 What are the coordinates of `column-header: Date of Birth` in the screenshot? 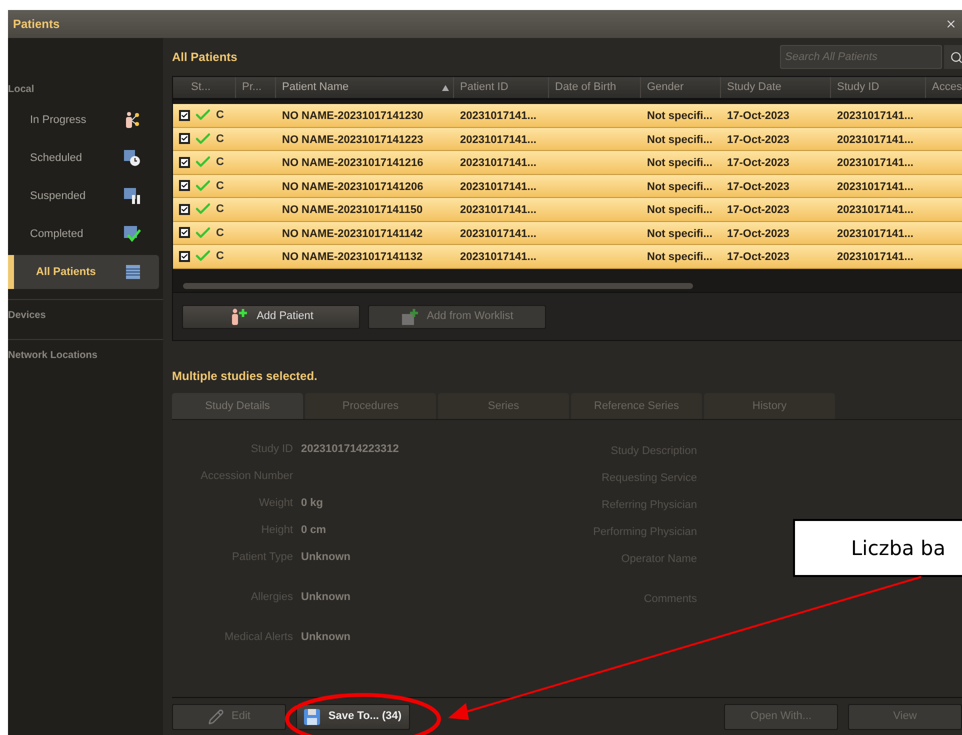 It's located at (595, 87).